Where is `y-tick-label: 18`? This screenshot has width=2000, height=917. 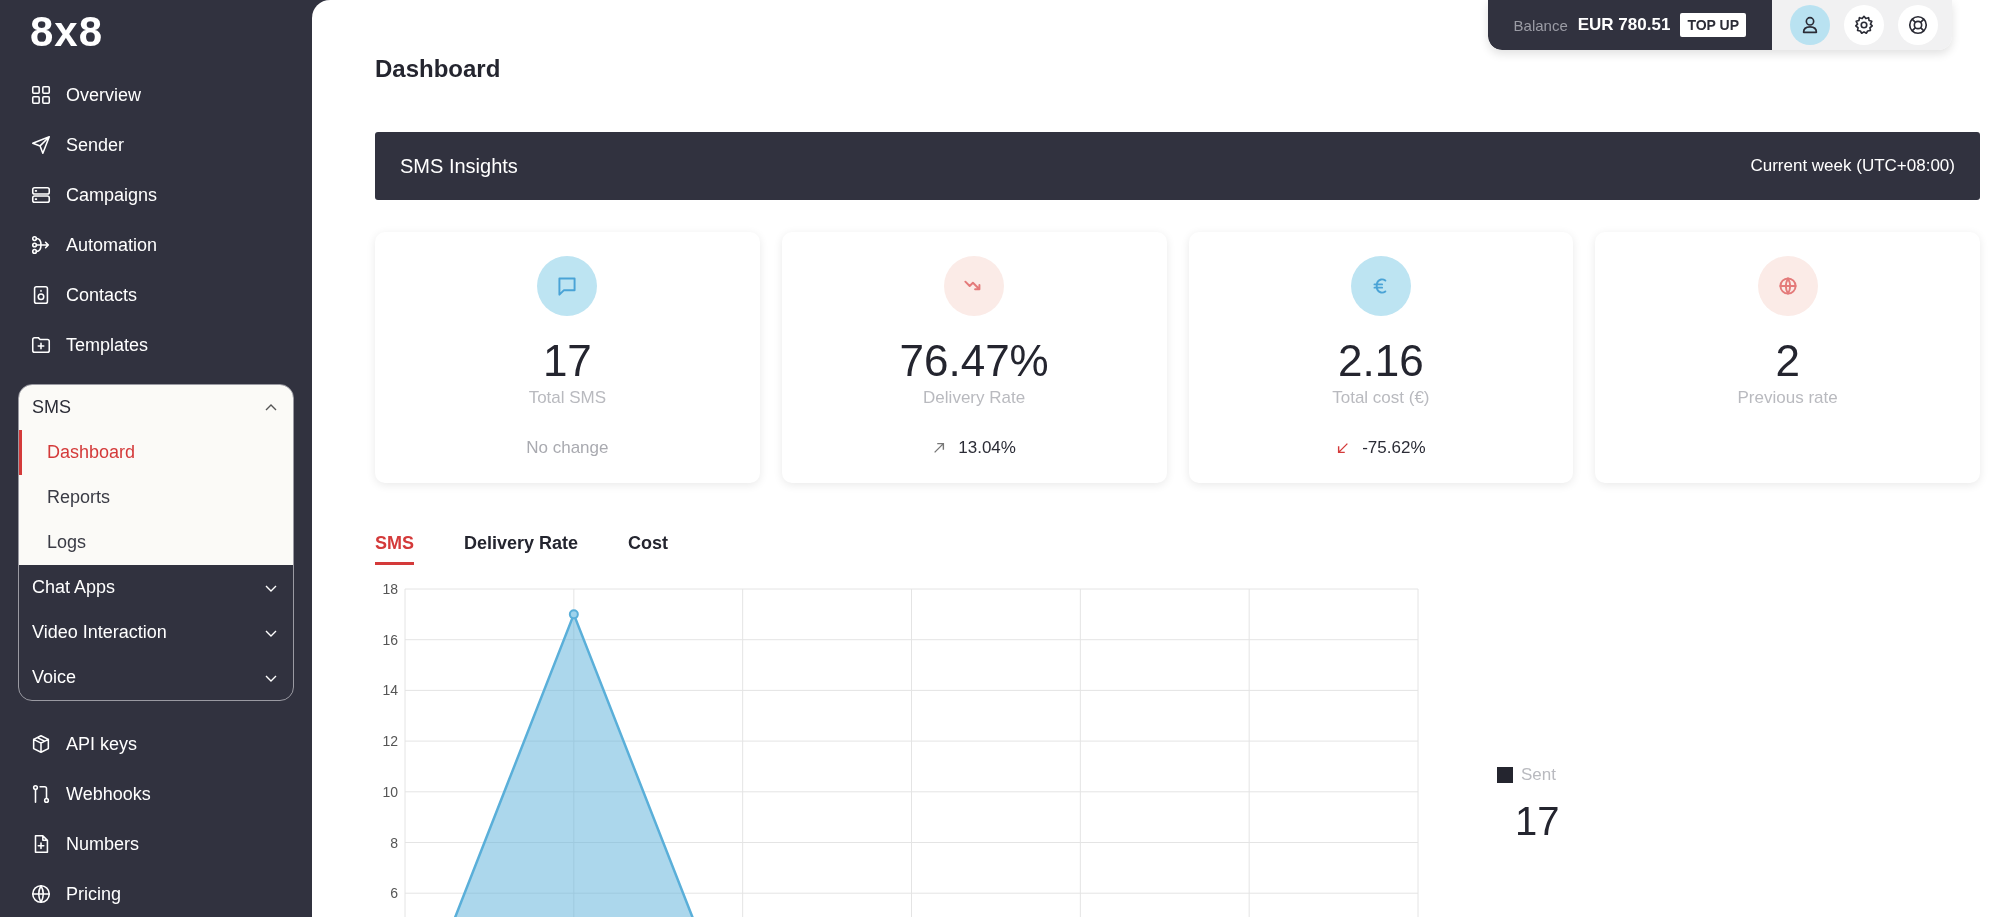
y-tick-label: 18 is located at coordinates (390, 589).